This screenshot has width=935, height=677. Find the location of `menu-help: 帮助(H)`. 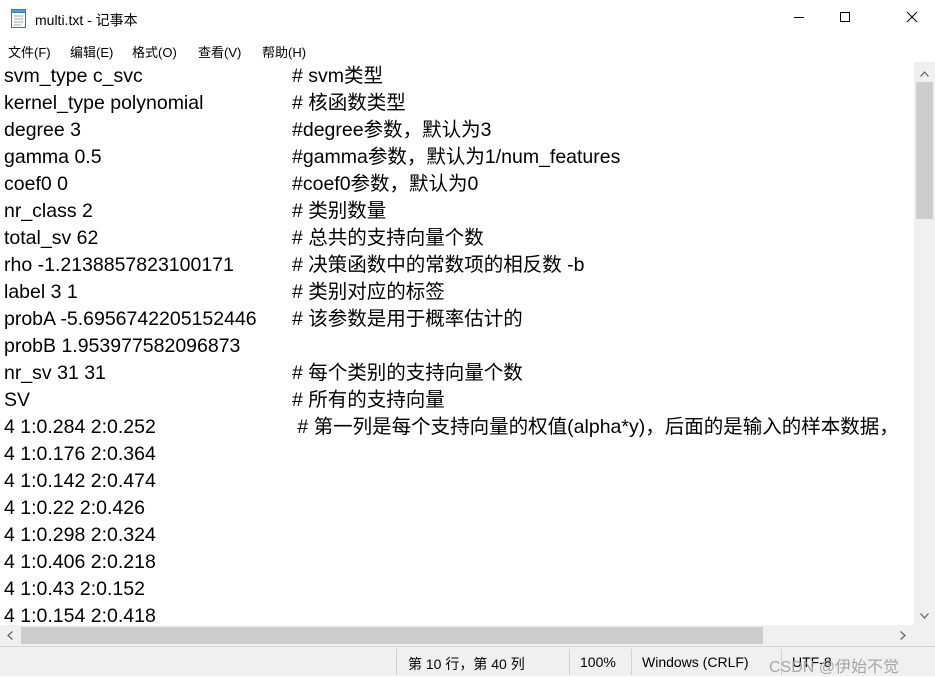

menu-help: 帮助(H) is located at coordinates (284, 51).